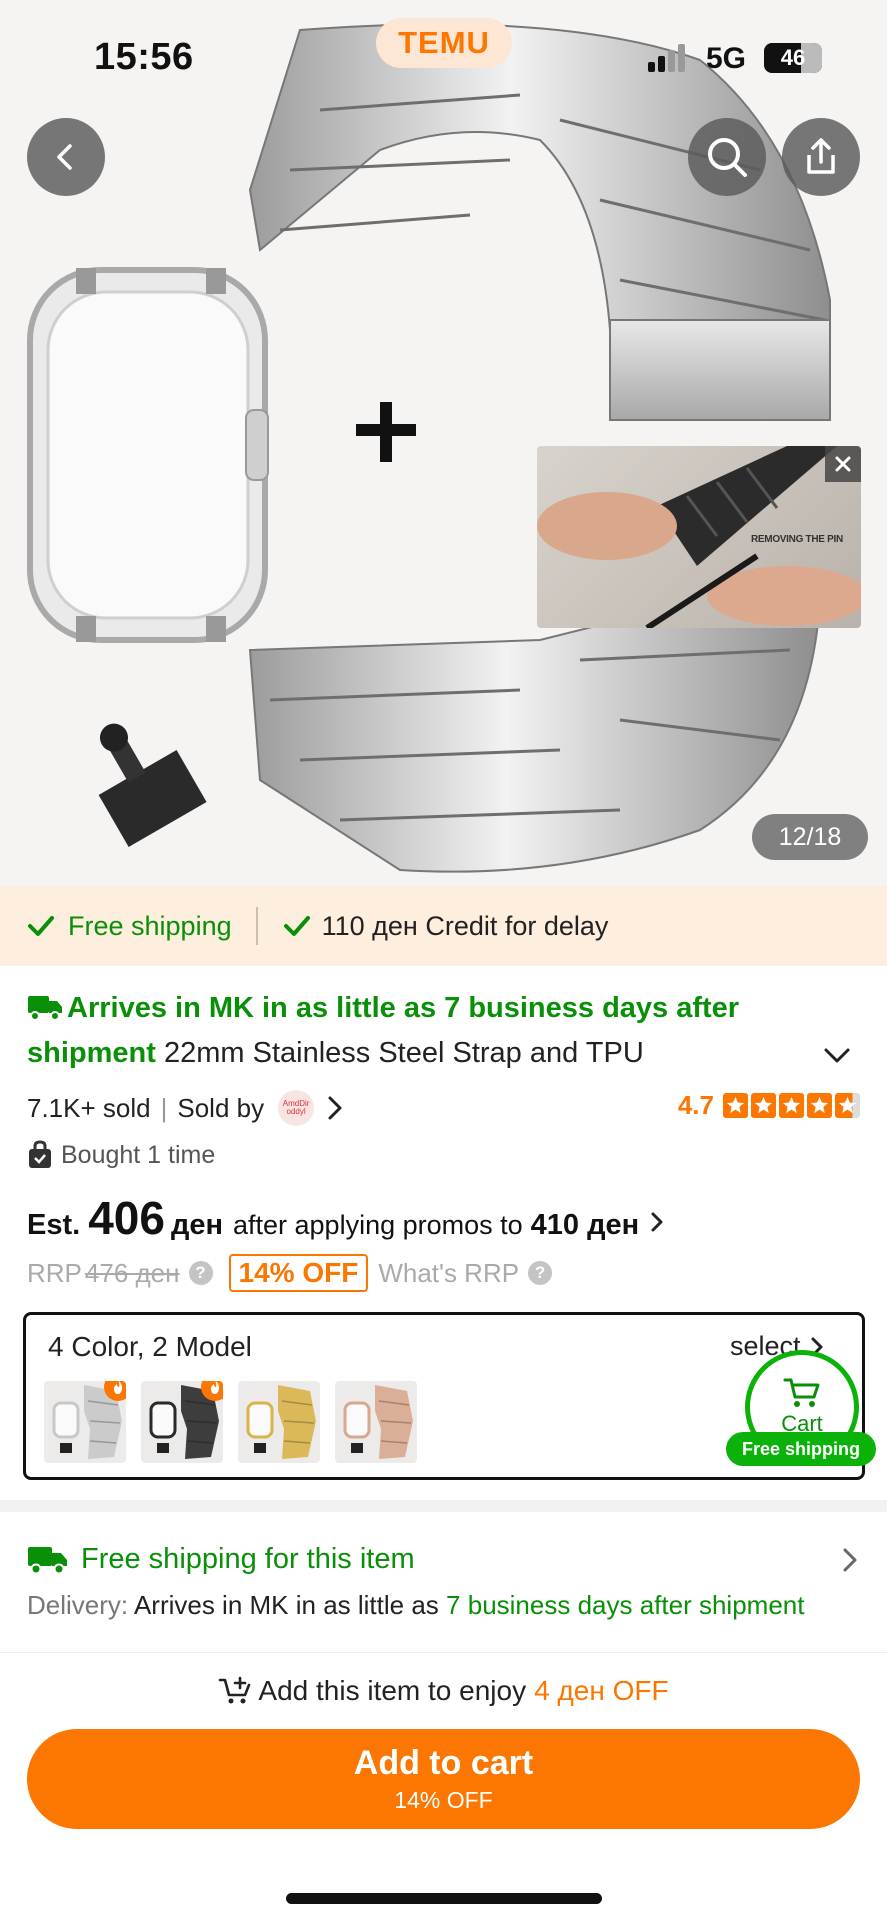  I want to click on add-to-cart-discount: 14% OFF, so click(443, 1800).